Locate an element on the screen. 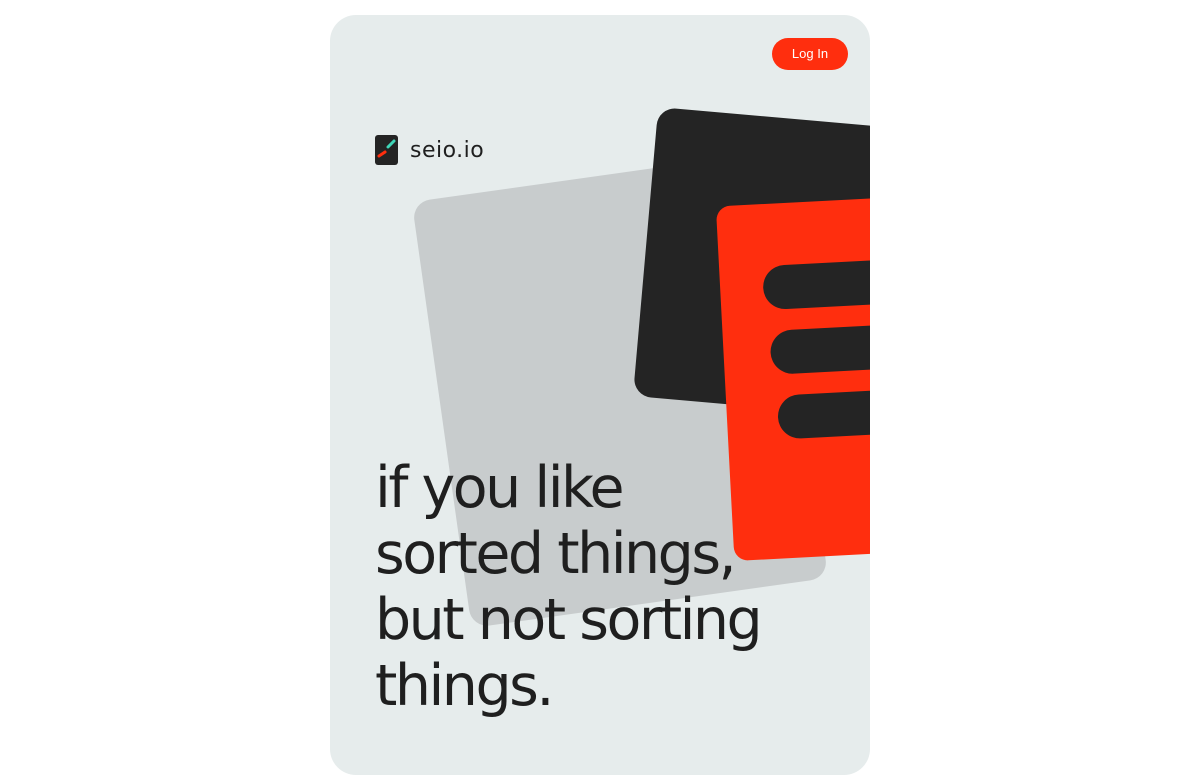 The image size is (1200, 775). login-button: Log In is located at coordinates (810, 54).